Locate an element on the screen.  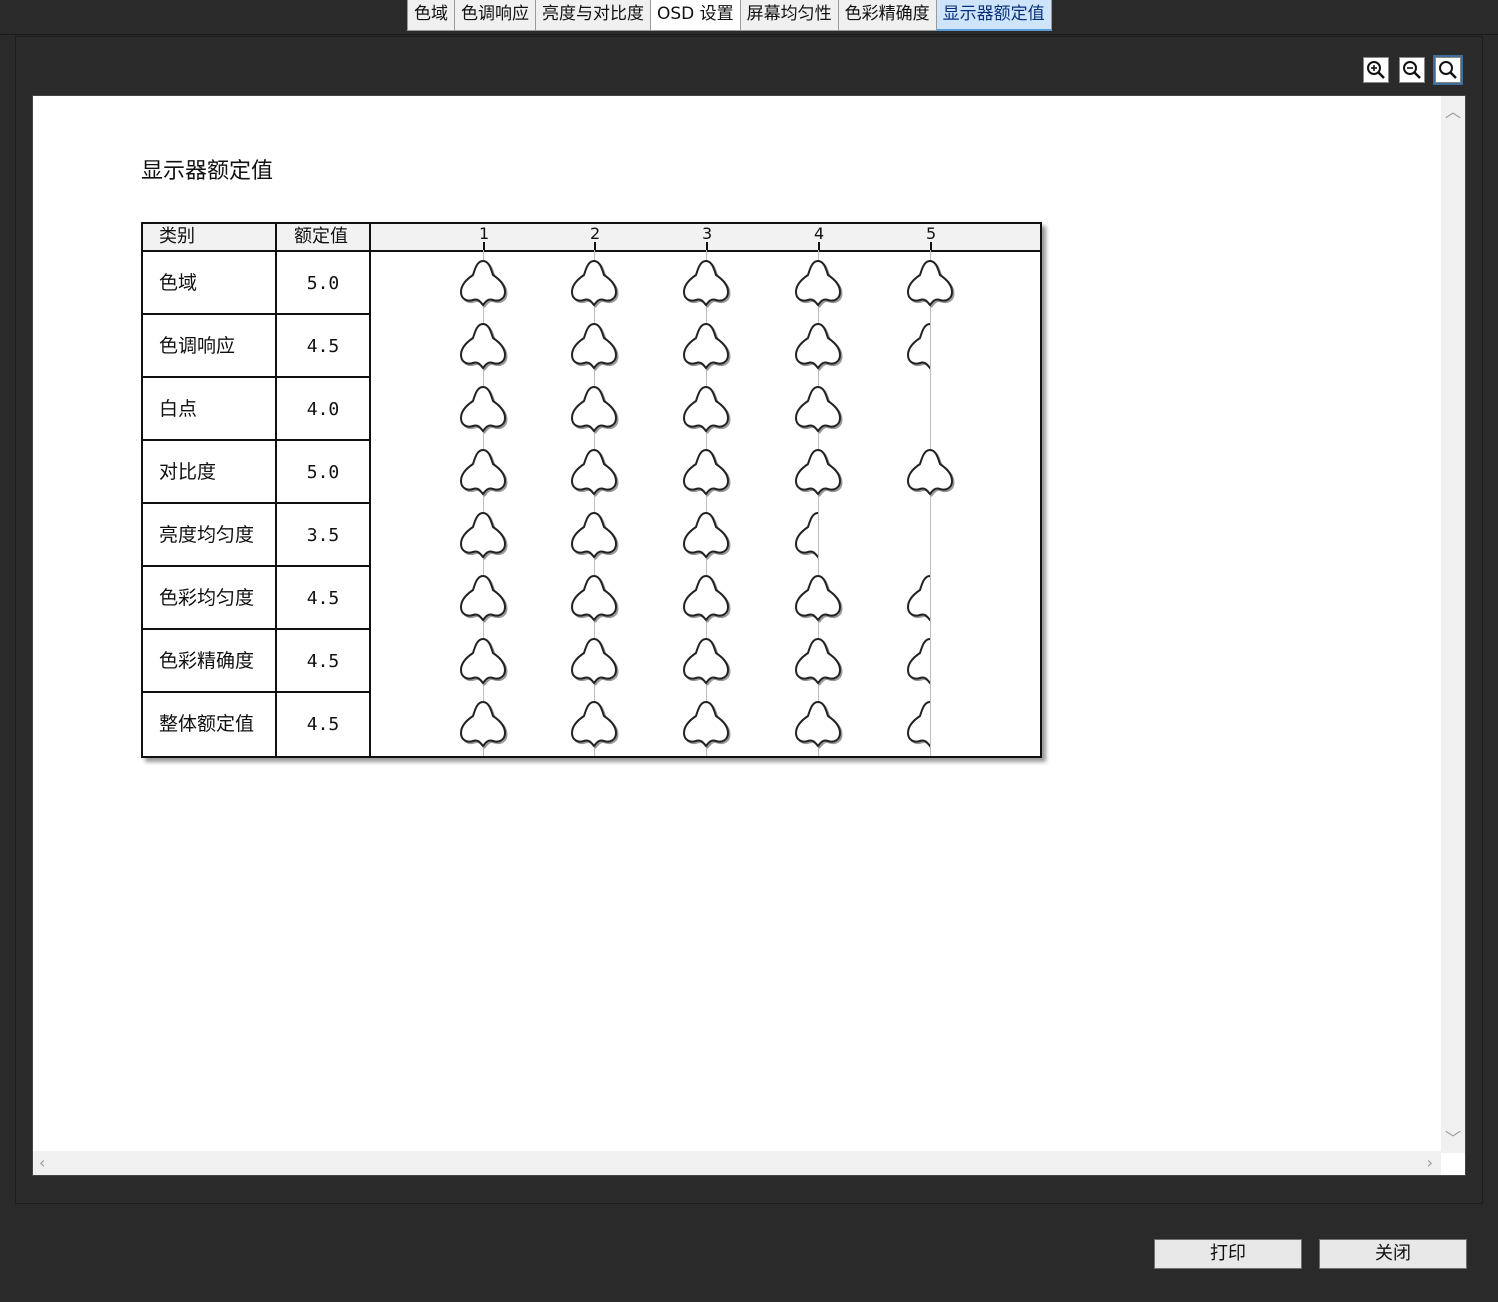
zoom-fit-button is located at coordinates (1448, 70).